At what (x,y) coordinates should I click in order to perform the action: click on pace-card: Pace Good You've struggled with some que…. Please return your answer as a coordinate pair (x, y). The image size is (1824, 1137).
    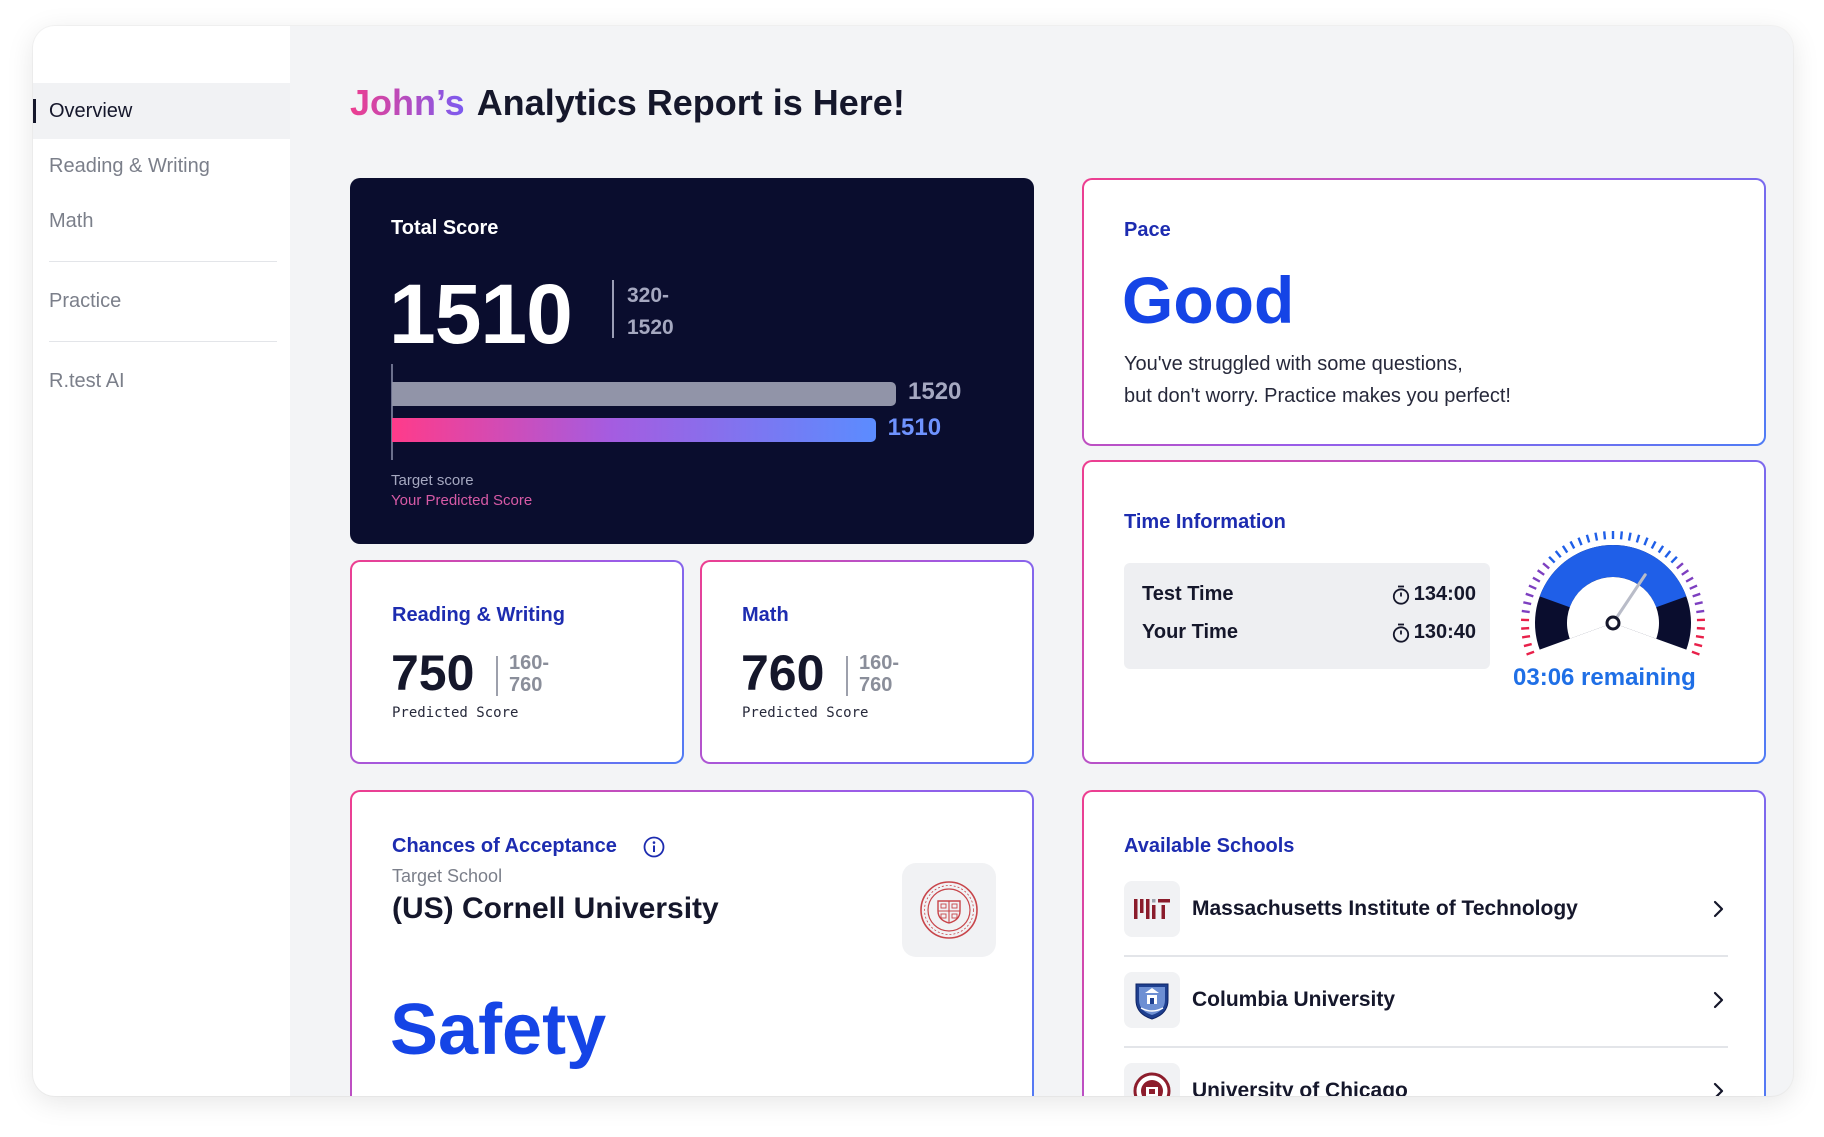
    Looking at the image, I should click on (1424, 312).